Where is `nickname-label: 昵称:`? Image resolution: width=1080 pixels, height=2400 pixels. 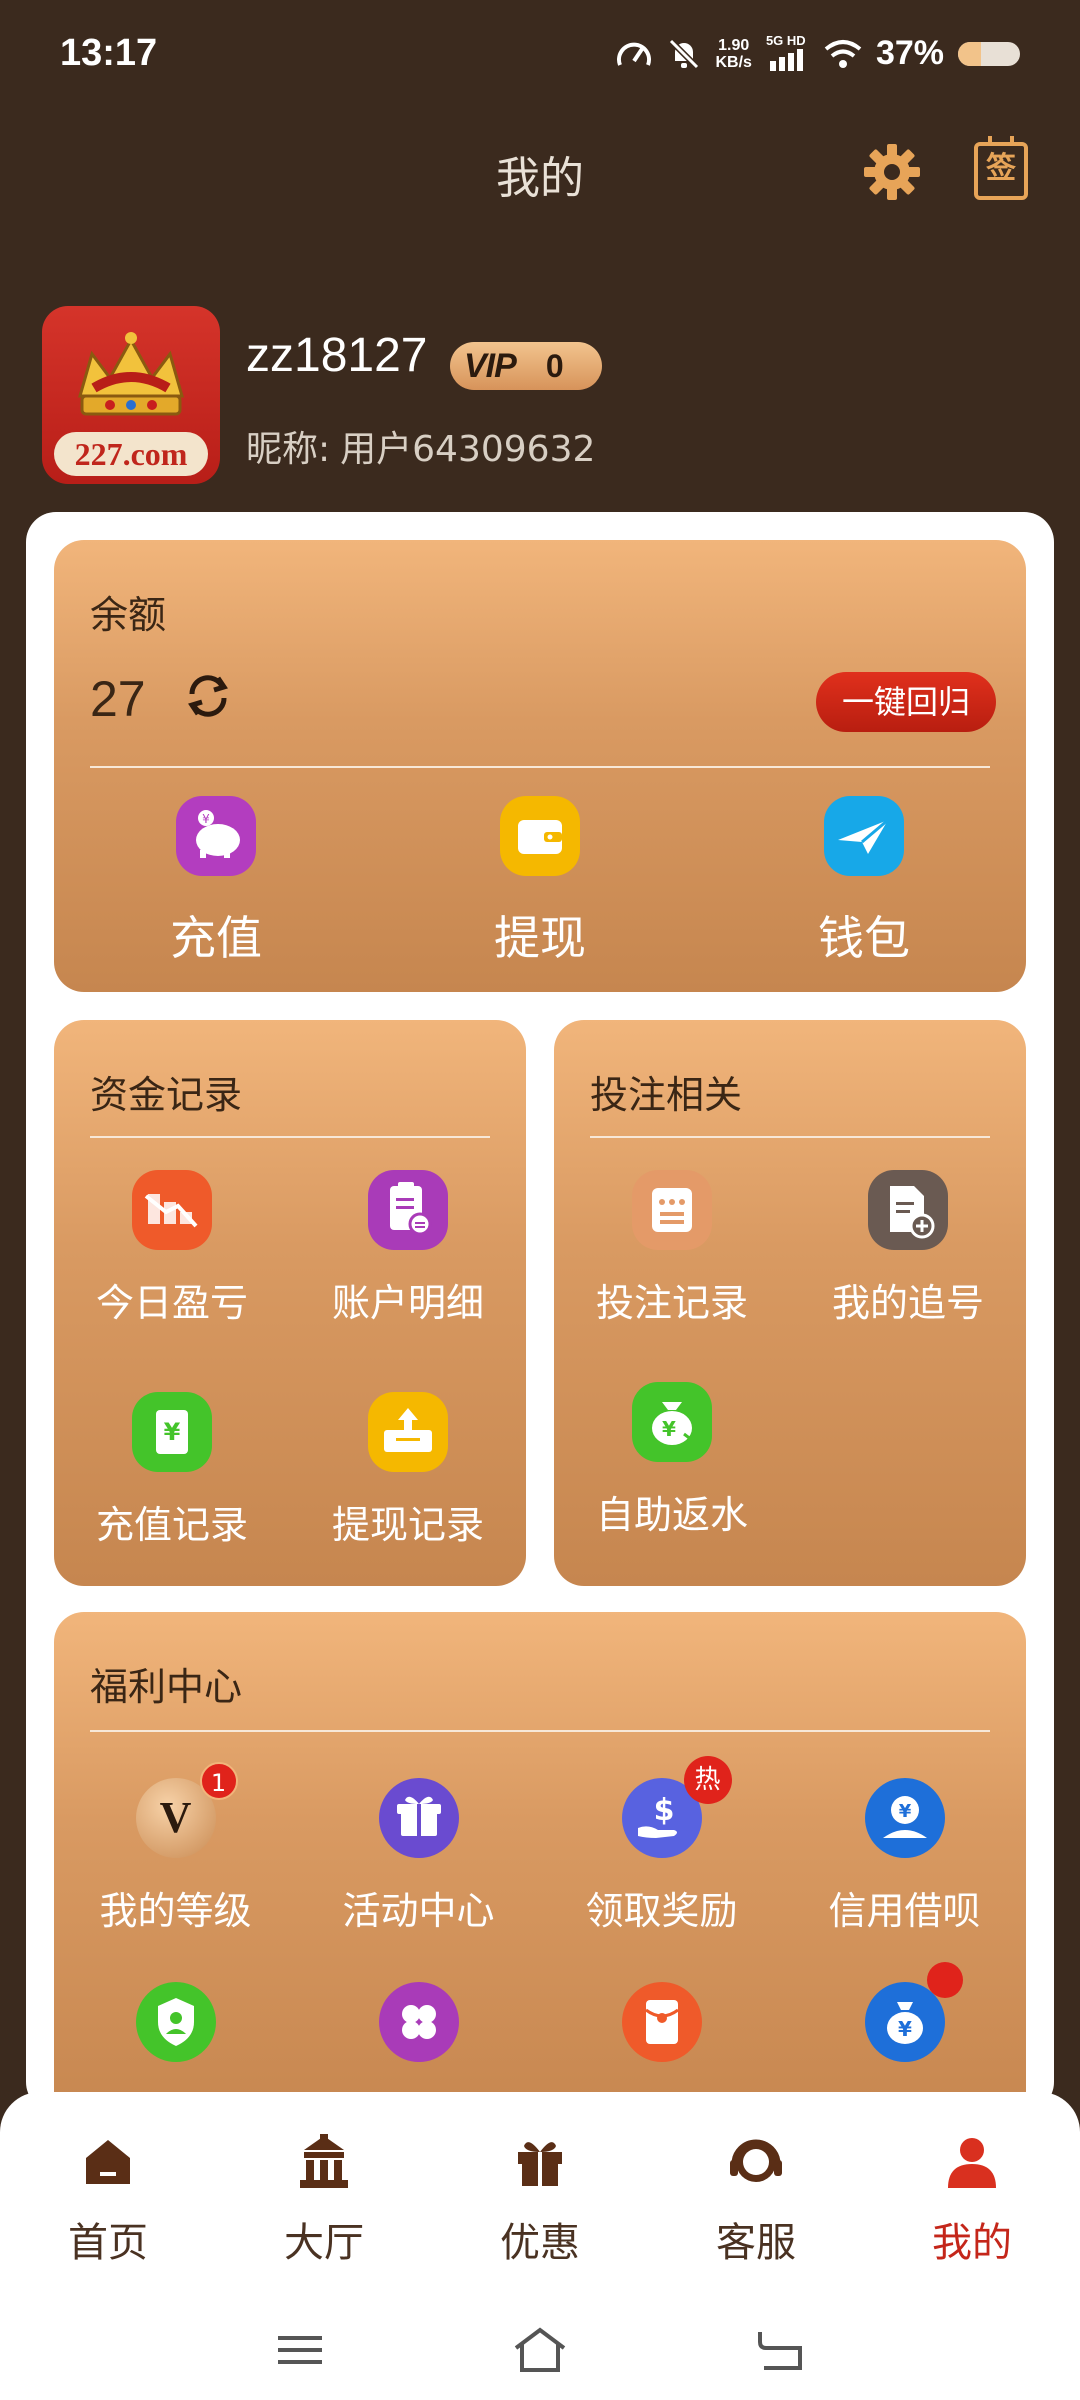 nickname-label: 昵称: is located at coordinates (288, 449).